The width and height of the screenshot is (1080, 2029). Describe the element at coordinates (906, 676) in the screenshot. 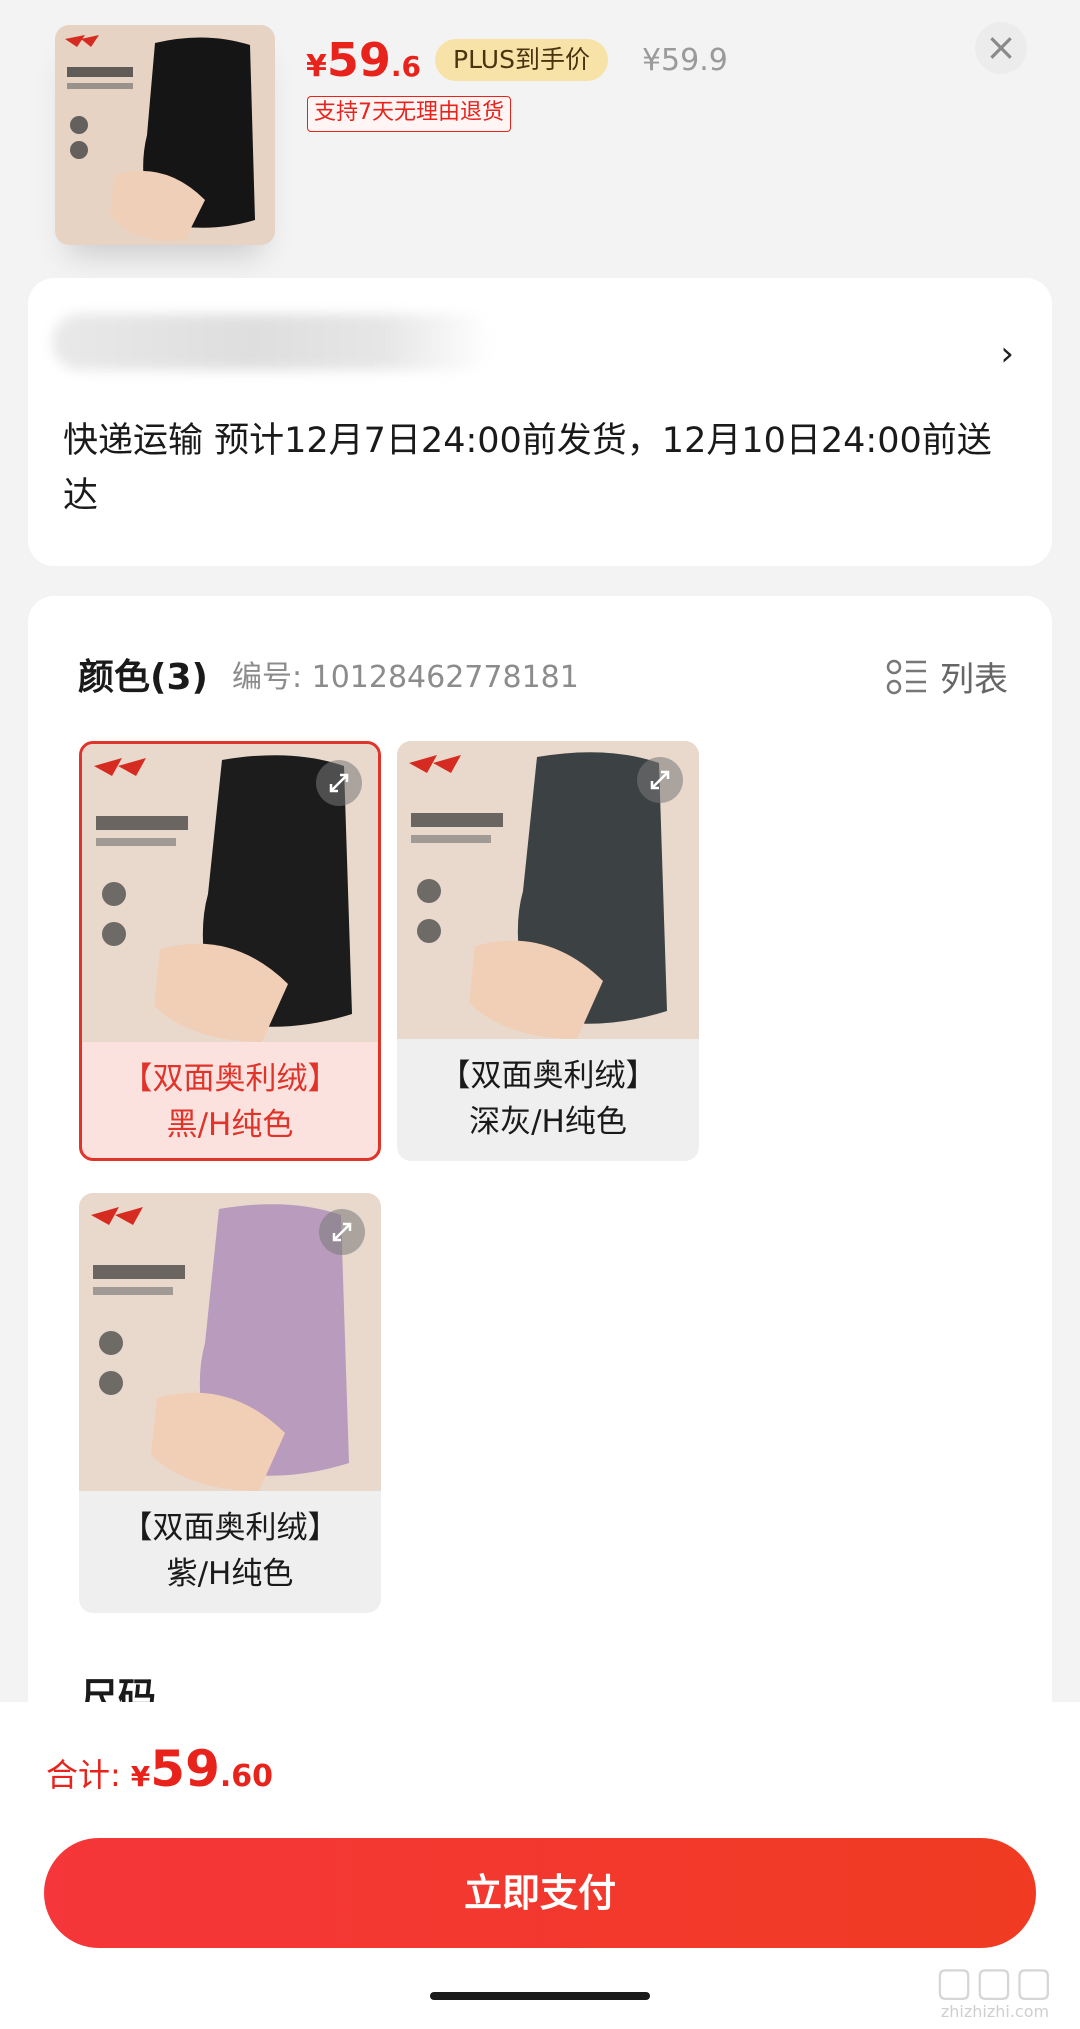

I see `list-icon` at that location.